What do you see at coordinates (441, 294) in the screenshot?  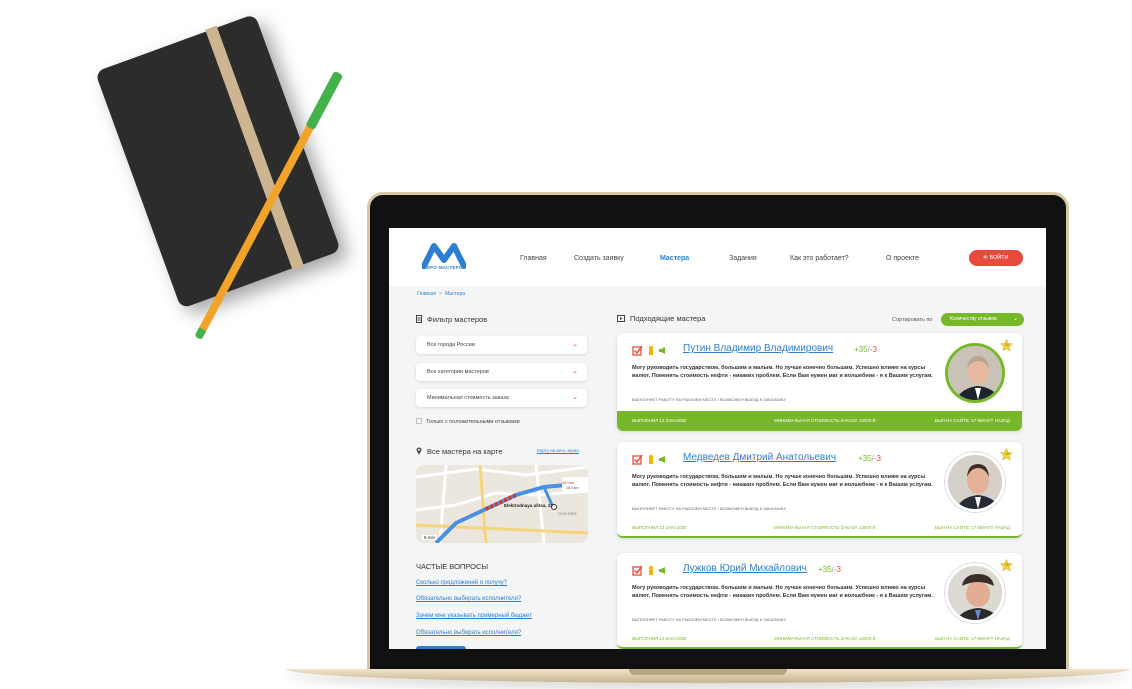 I see `breadcrumb: Главная > Мастера` at bounding box center [441, 294].